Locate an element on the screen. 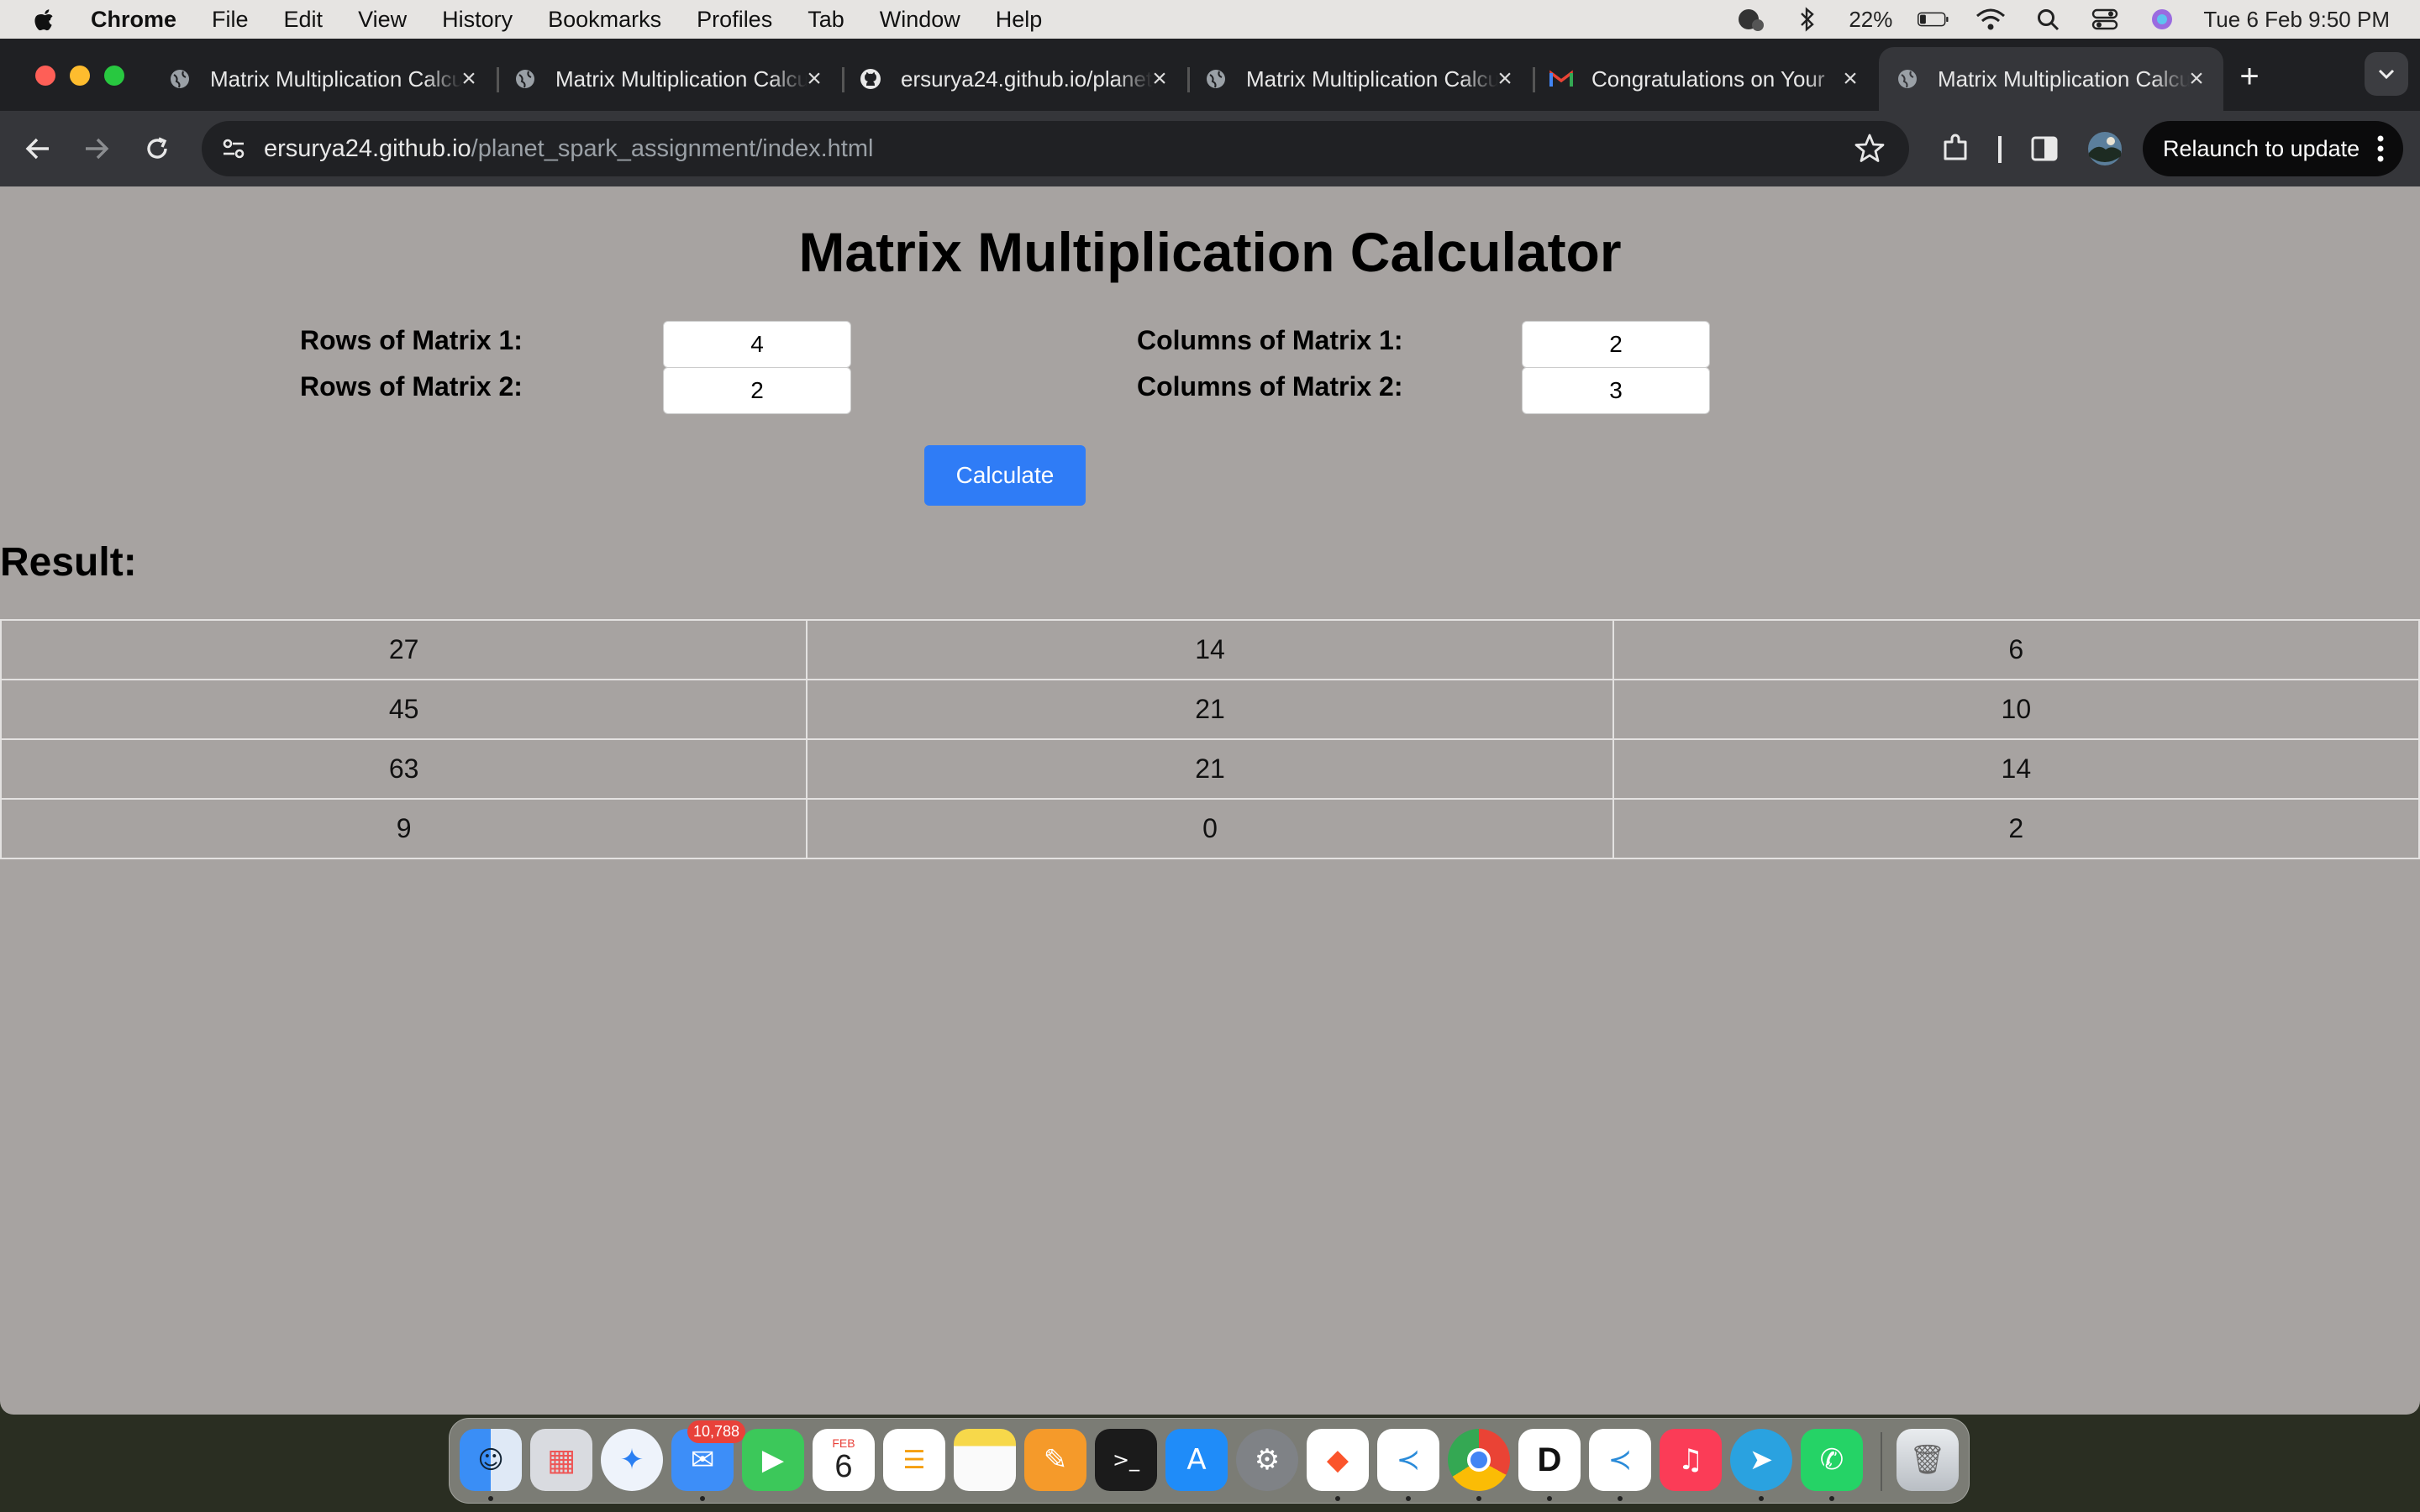 This screenshot has width=2420, height=1512. control-center-icon is located at coordinates (2105, 19).